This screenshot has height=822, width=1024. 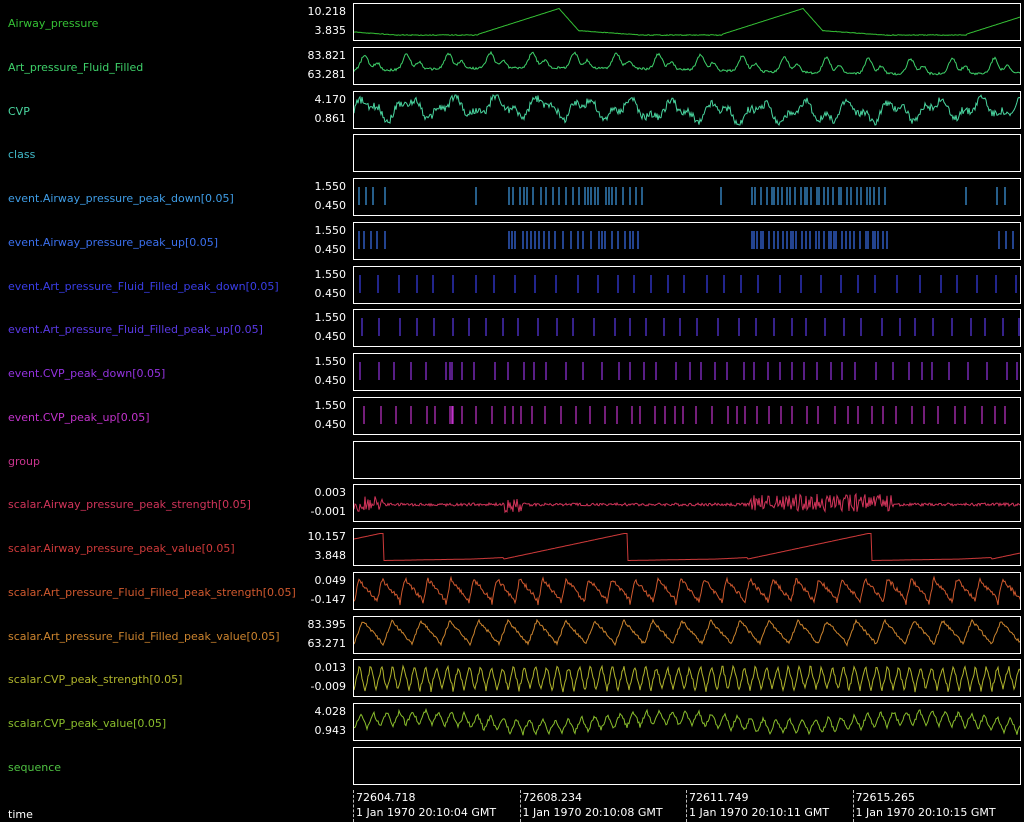 I want to click on y-max-label: 0.049, so click(x=330, y=580).